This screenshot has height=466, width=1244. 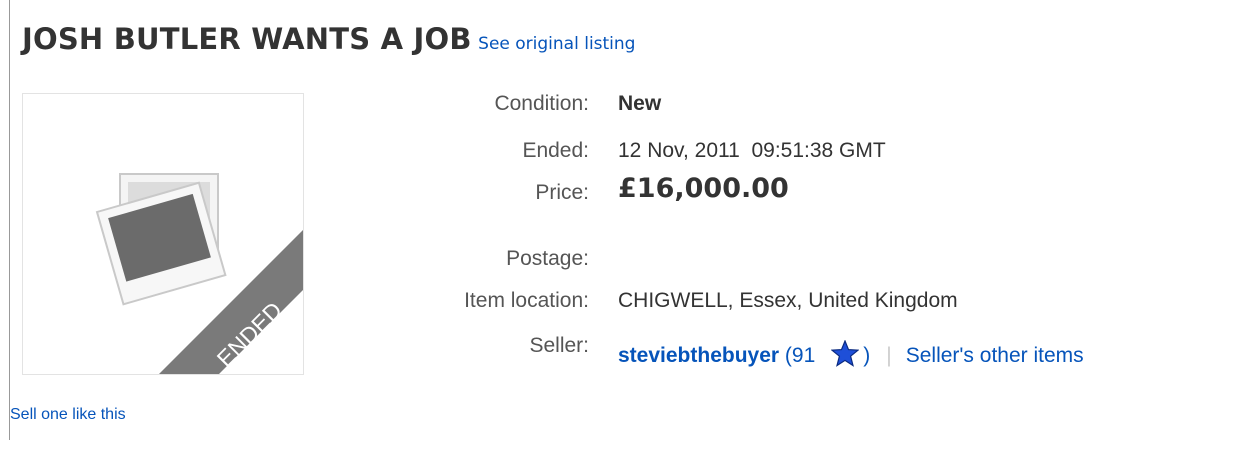 I want to click on item-image: ENDED, so click(x=163, y=234).